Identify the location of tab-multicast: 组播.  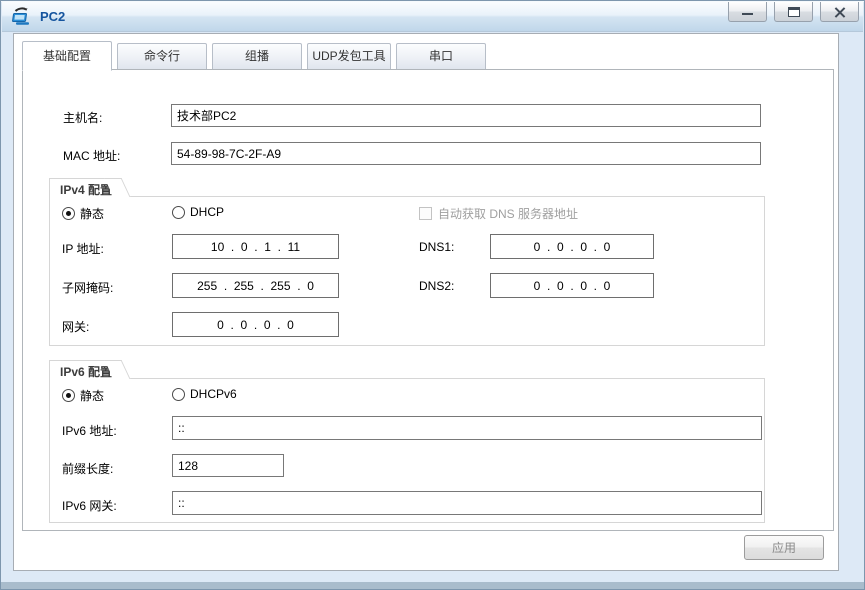
(257, 56).